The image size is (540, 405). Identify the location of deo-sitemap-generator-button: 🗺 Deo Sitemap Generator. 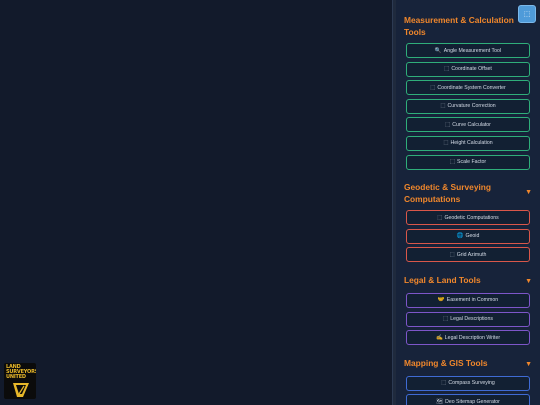
(468, 399).